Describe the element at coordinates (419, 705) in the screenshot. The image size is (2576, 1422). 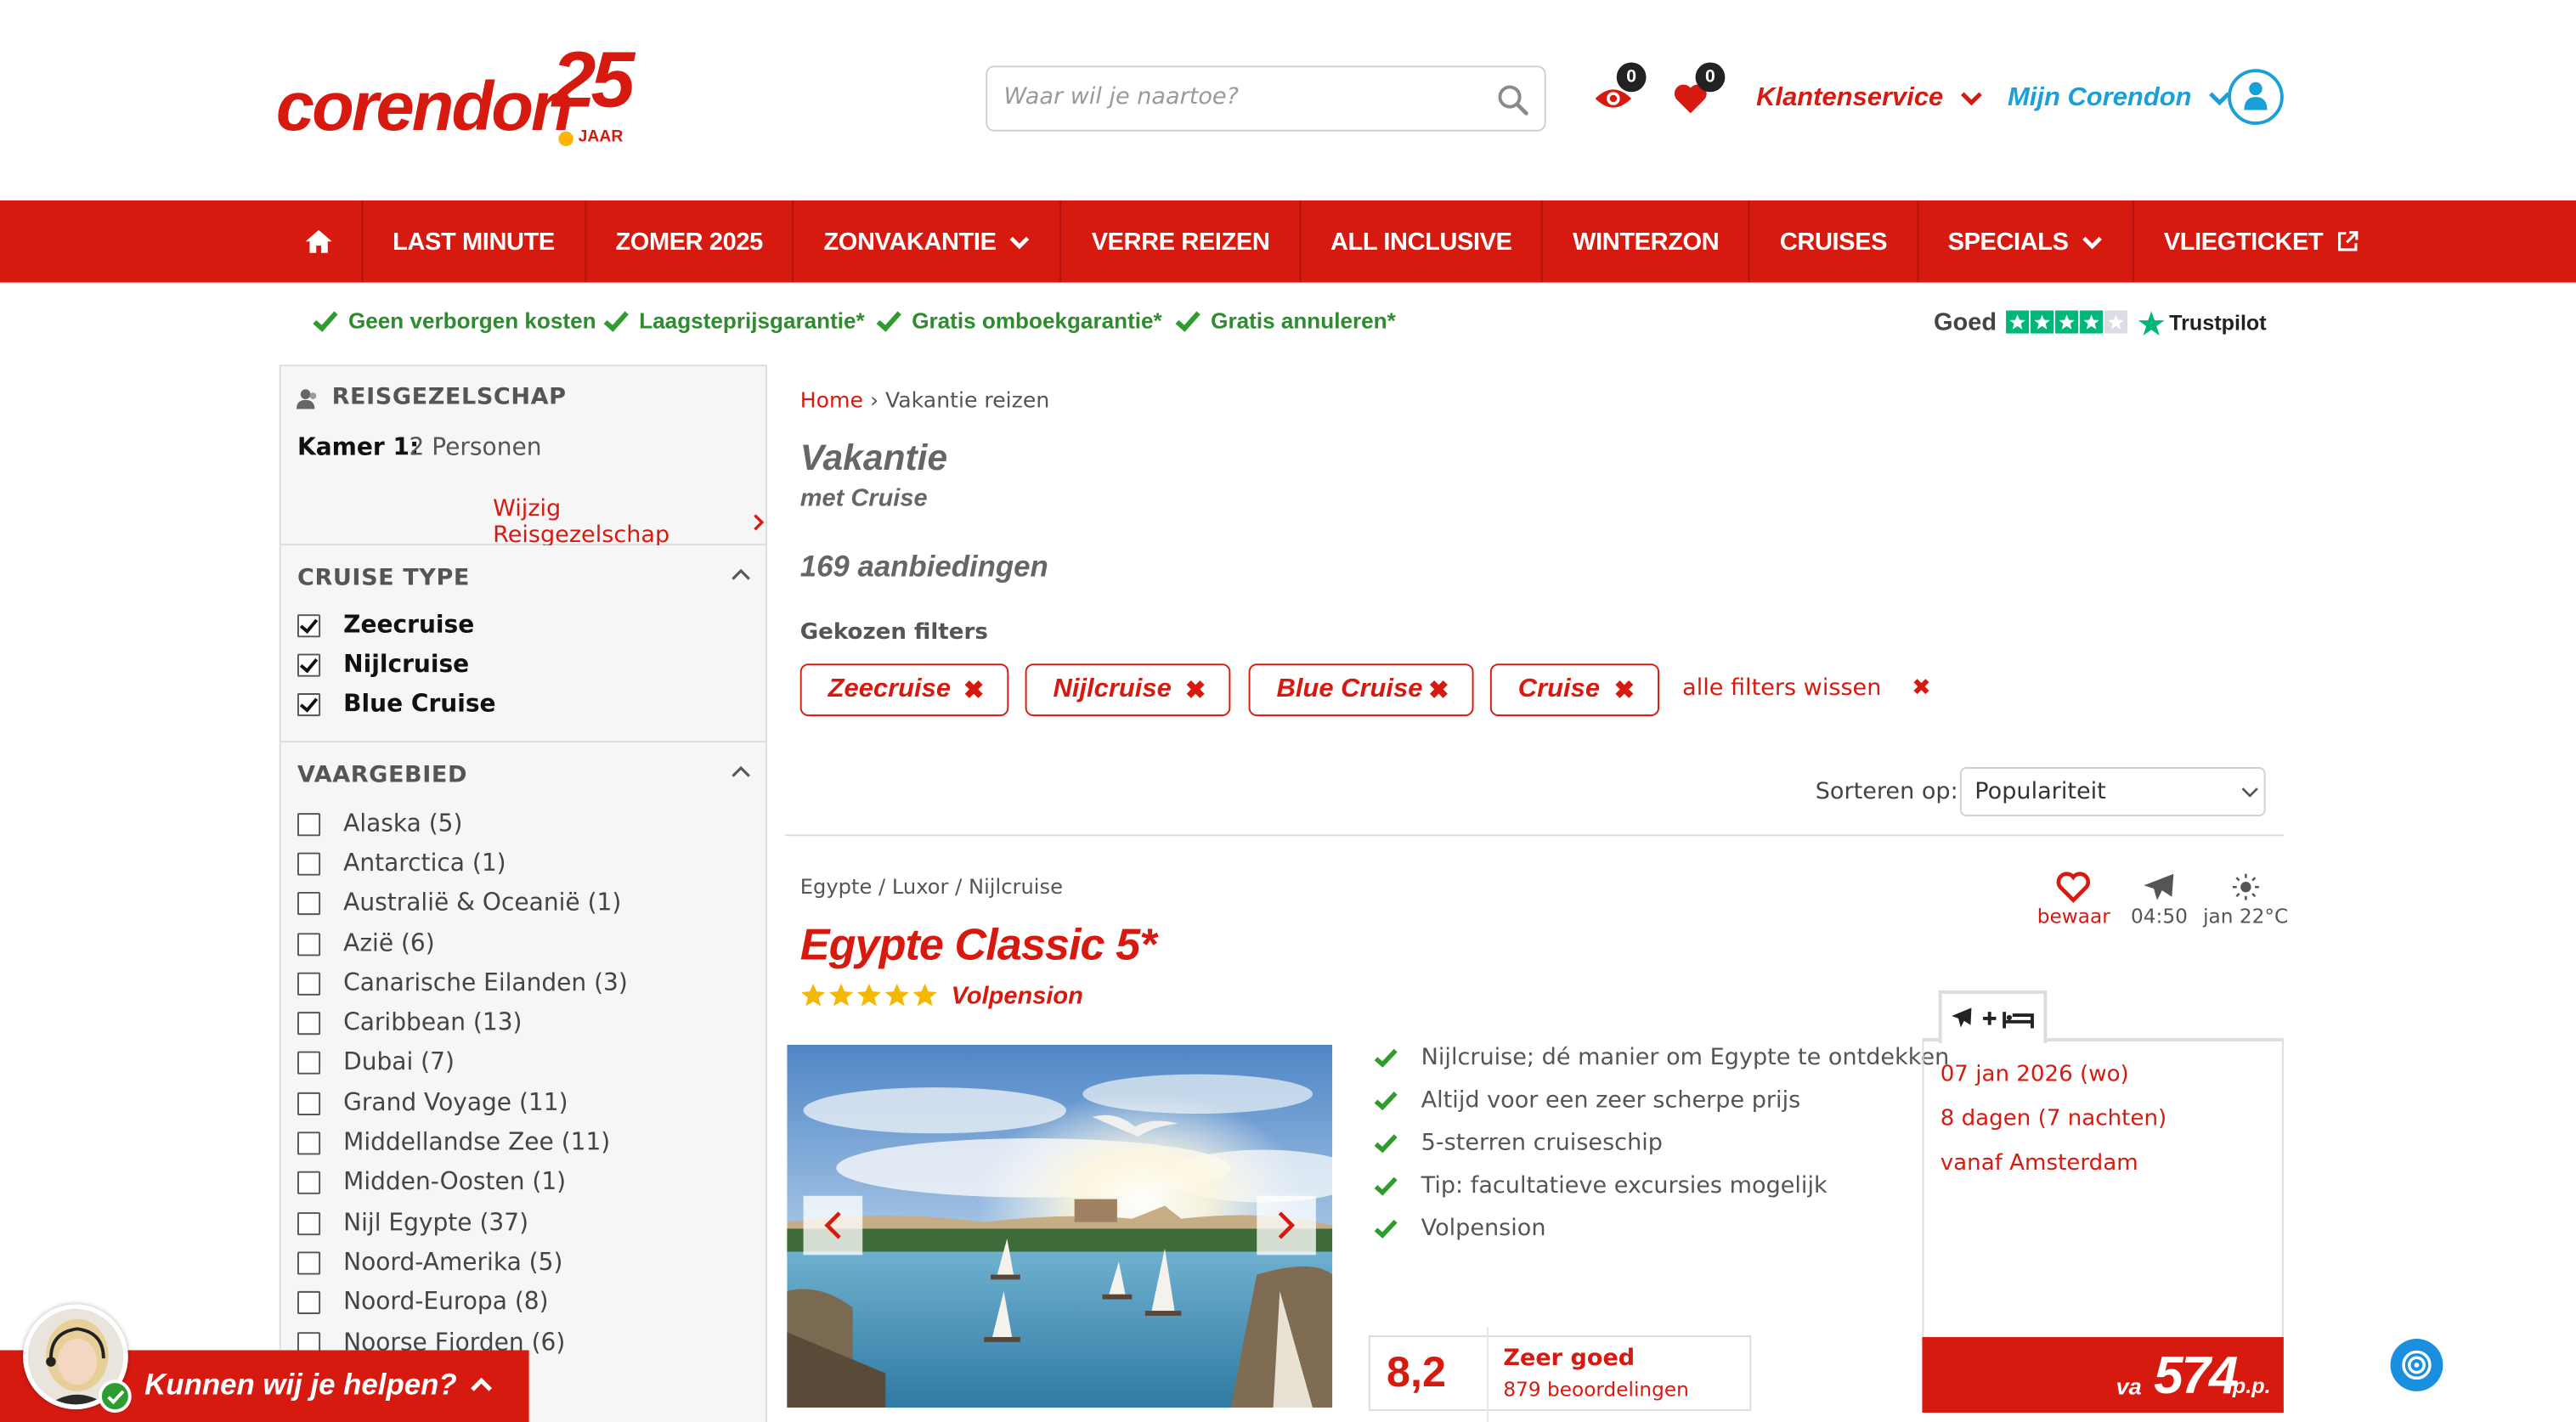
I see `filter-label: Blue Cruise` at that location.